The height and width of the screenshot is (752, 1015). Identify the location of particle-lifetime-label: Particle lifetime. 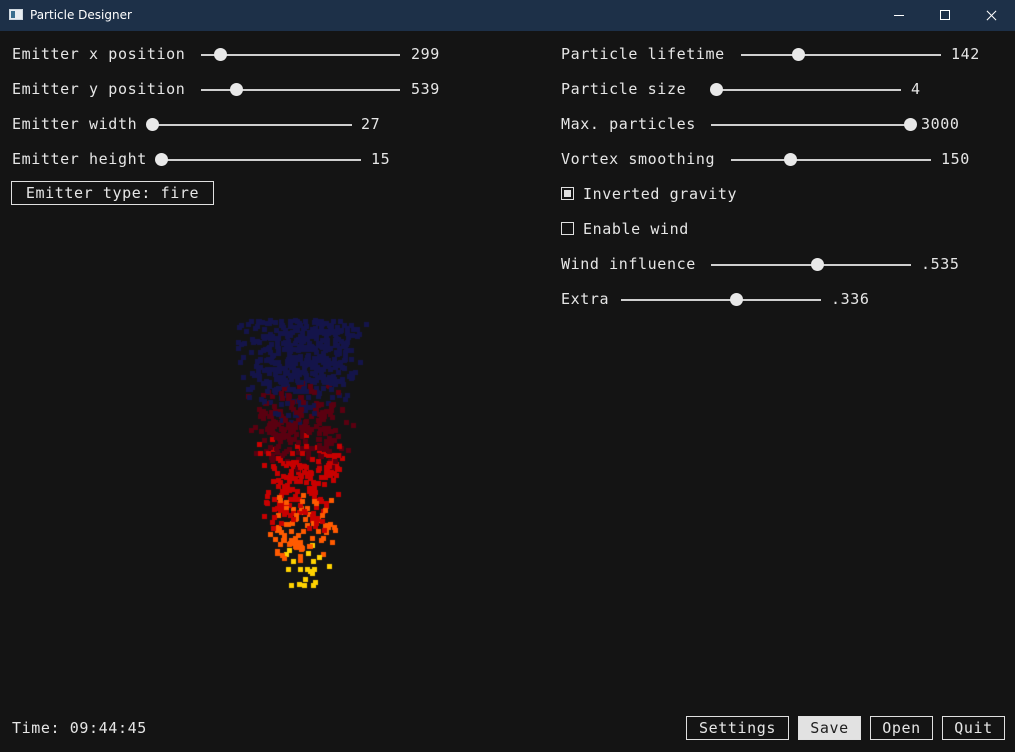
(643, 54).